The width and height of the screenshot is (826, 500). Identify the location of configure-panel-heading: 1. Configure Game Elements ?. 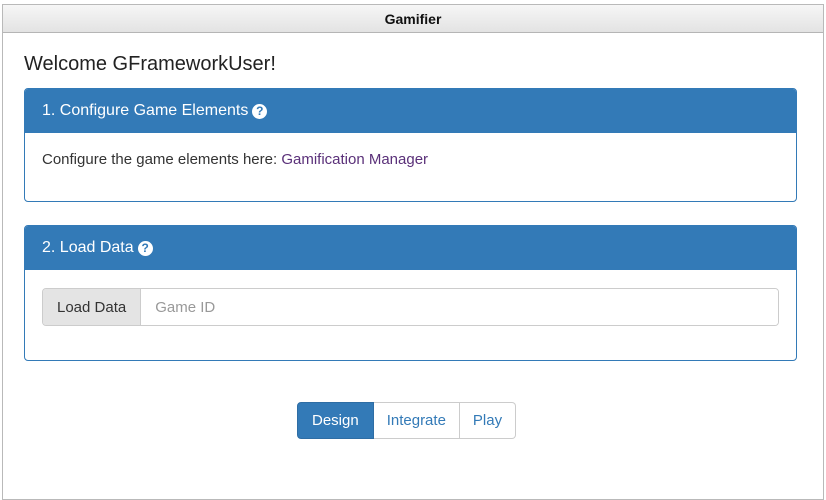
(410, 111).